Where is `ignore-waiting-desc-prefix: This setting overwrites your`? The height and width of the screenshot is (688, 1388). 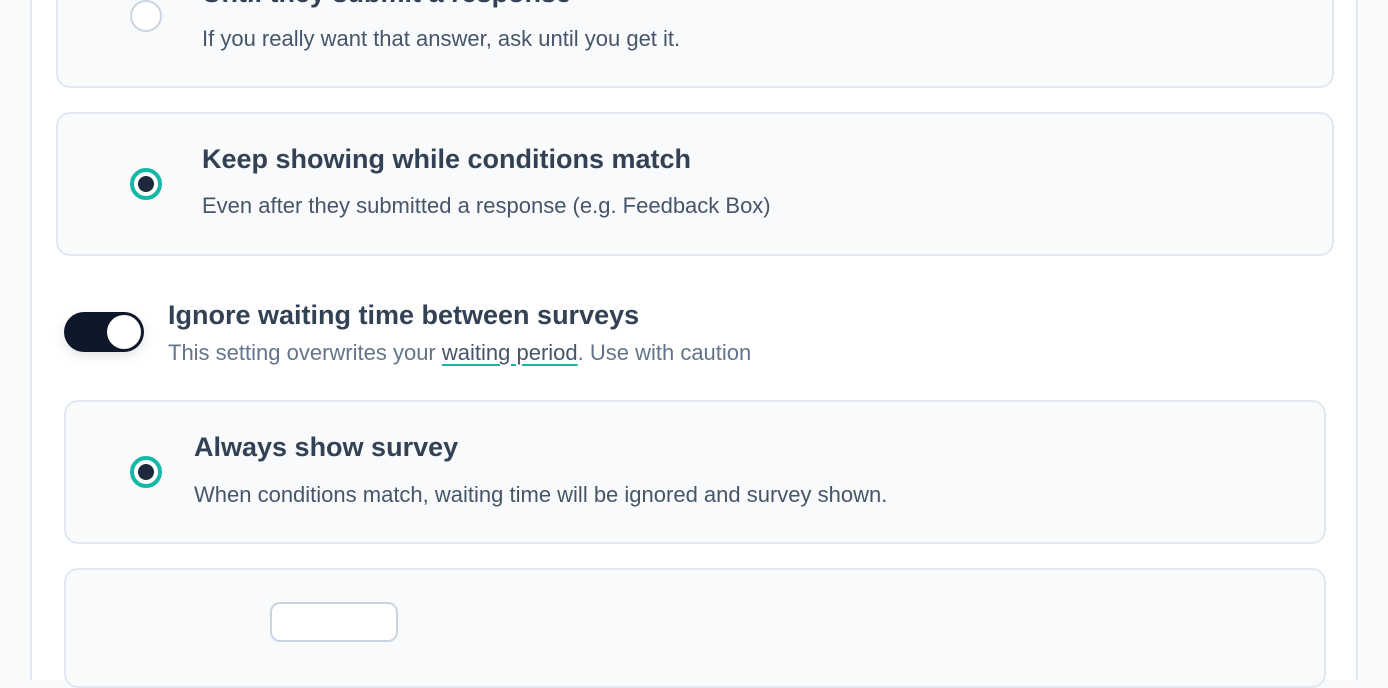 ignore-waiting-desc-prefix: This setting overwrites your is located at coordinates (305, 352).